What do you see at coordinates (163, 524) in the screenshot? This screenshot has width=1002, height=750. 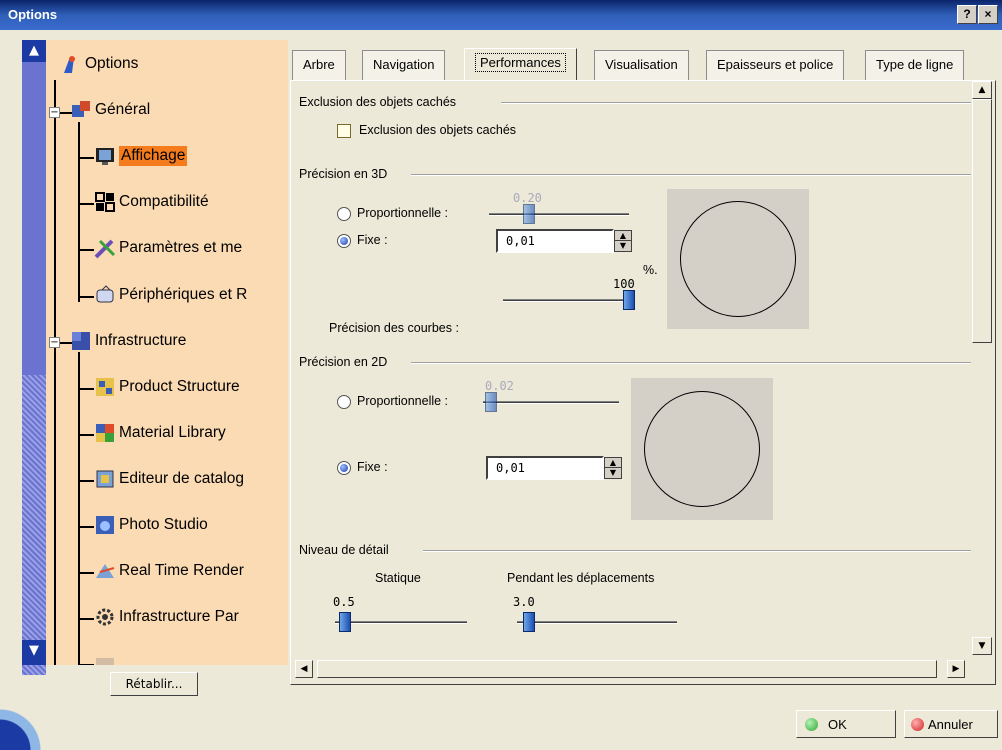 I see `tree-item-label: Photo Studio` at bounding box center [163, 524].